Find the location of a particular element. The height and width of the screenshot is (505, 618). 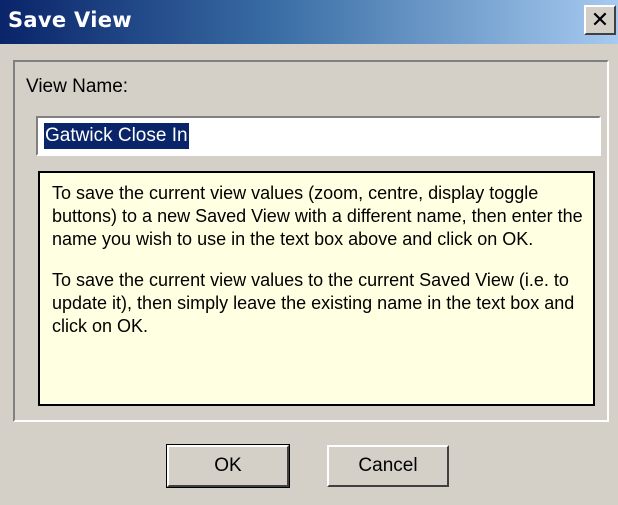

dialog-title: Save View is located at coordinates (70, 20).